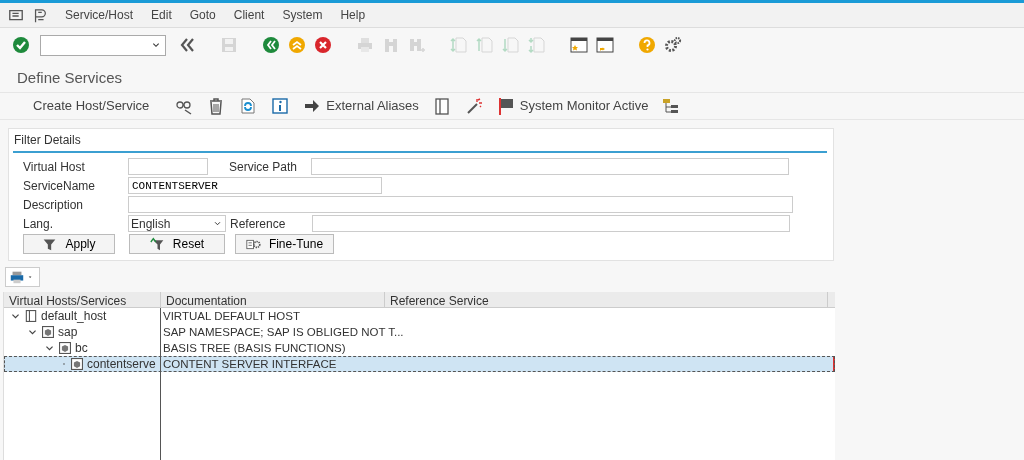 The height and width of the screenshot is (460, 1024). I want to click on print-menu-button, so click(22, 277).